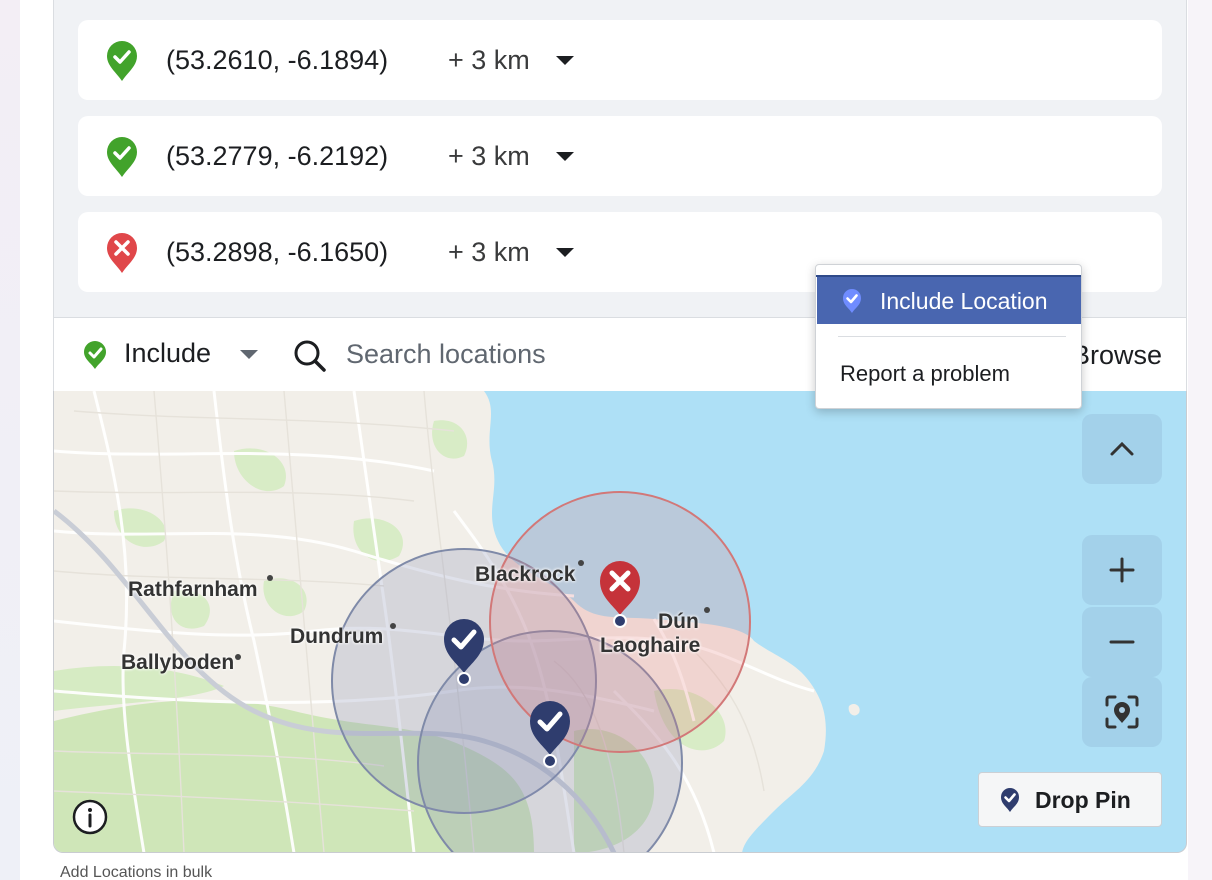  I want to click on collapse-map-button, so click(1122, 449).